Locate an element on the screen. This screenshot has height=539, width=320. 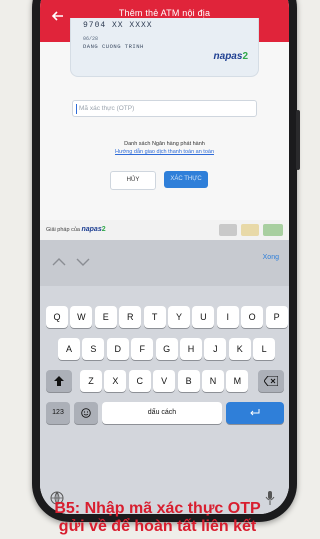
key-c: C is located at coordinates (139, 381).